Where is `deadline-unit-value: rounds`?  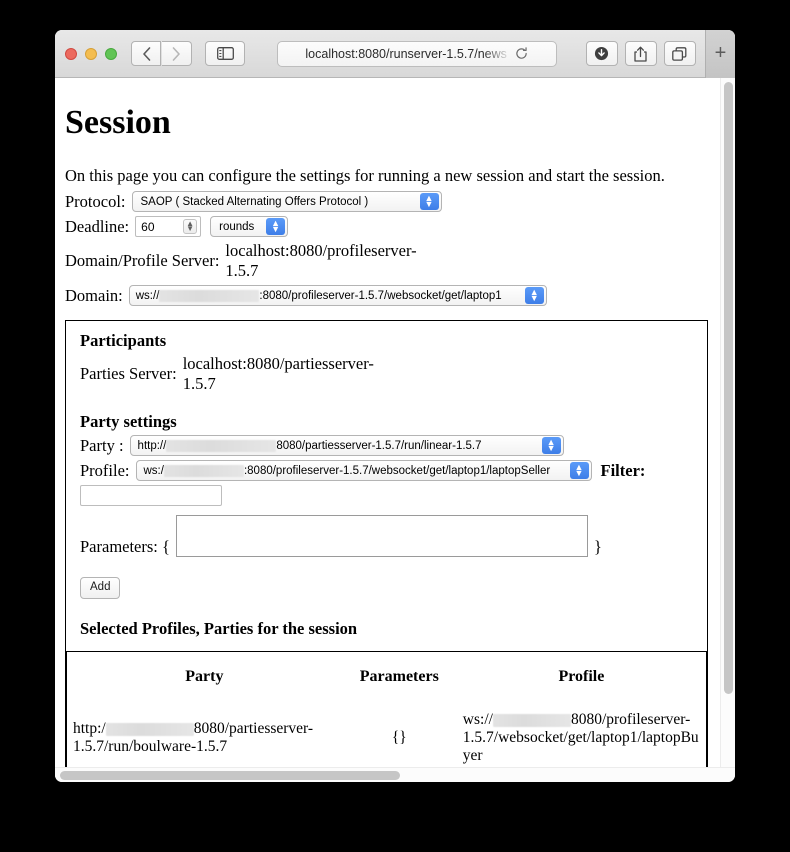
deadline-unit-value: rounds is located at coordinates (237, 226).